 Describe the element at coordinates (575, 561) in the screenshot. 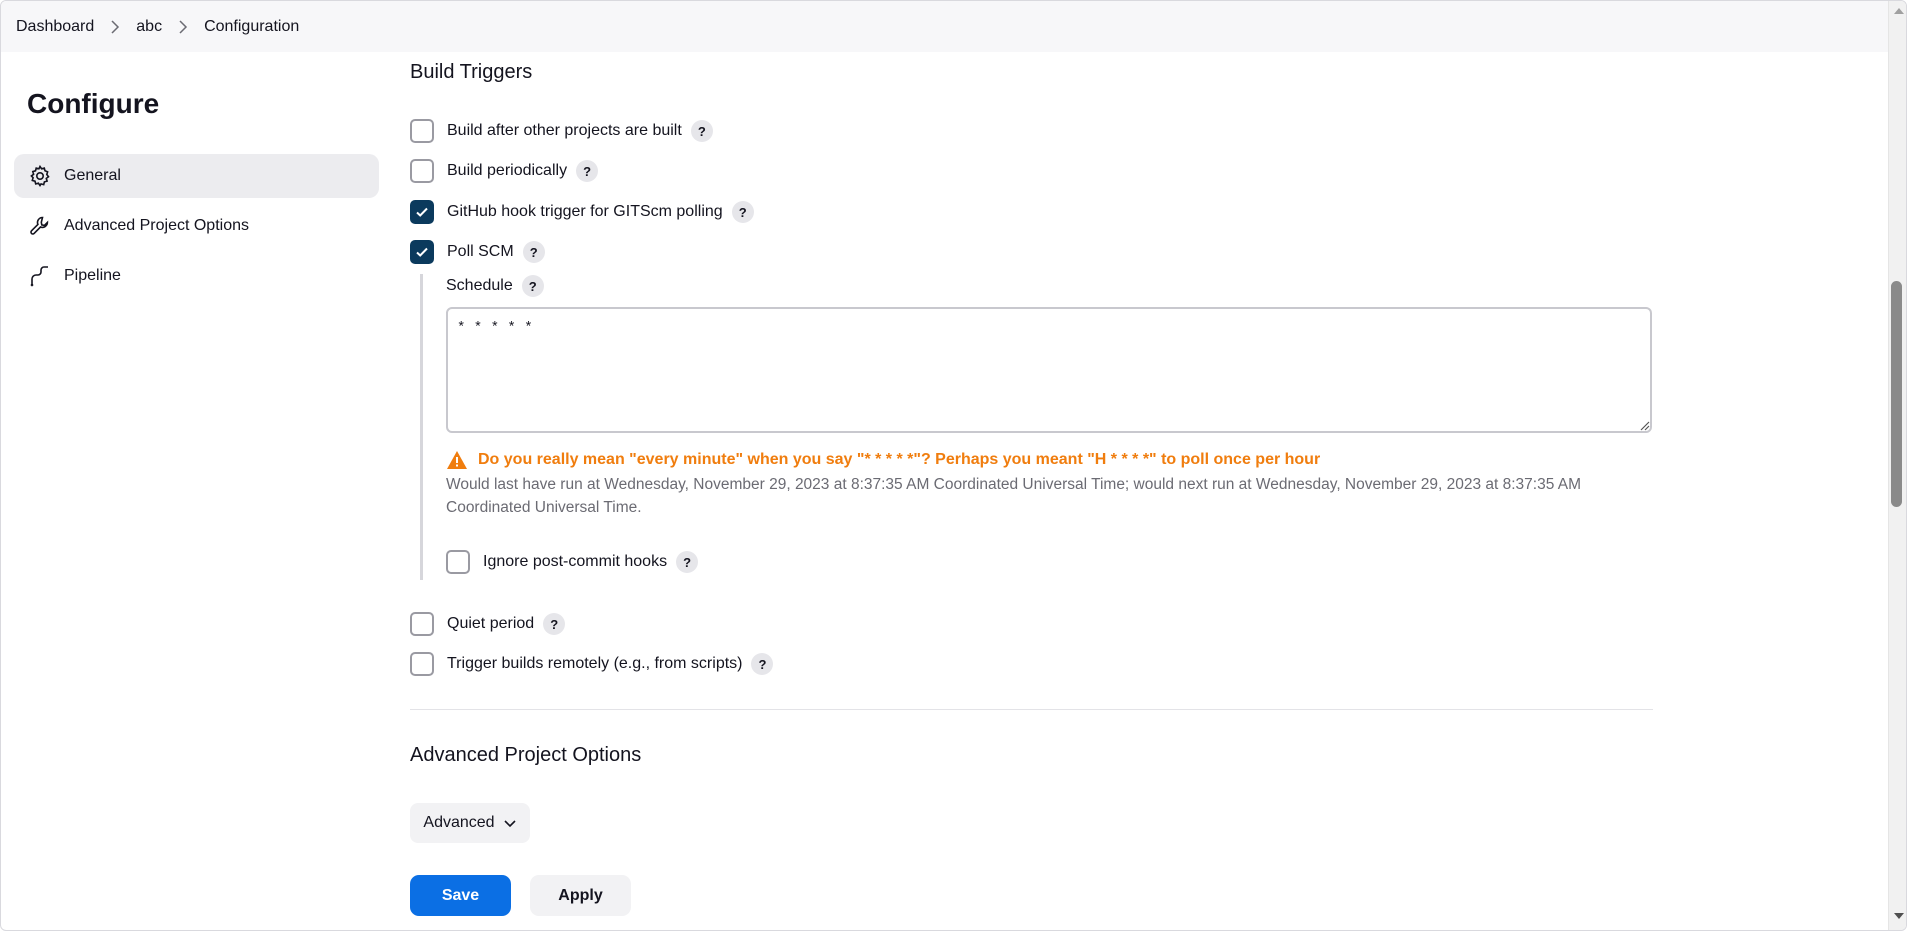

I see `checkbox-label: Ignore post-commit hooks` at that location.